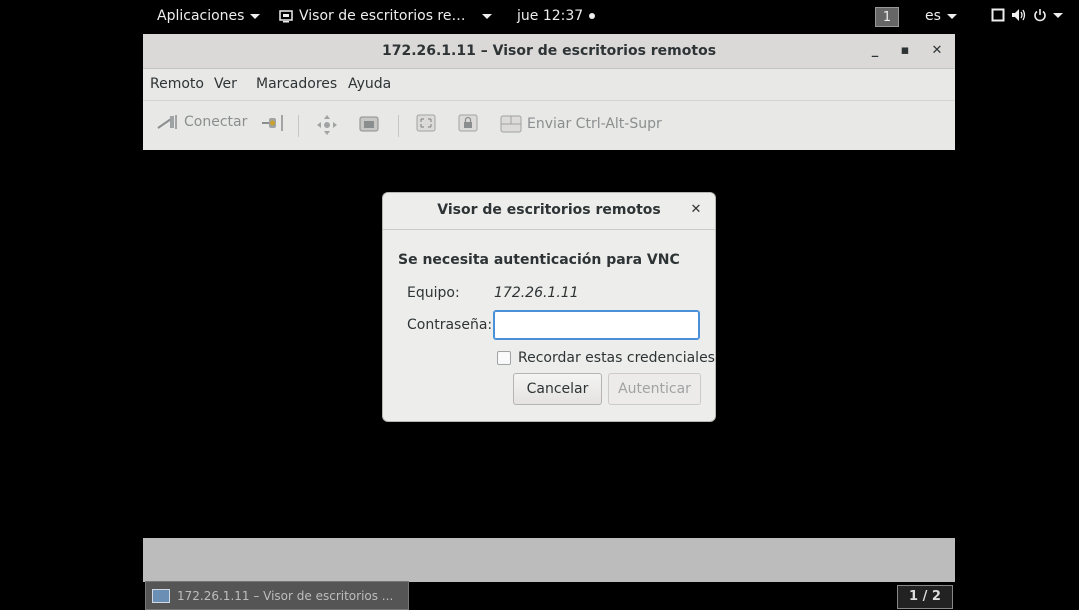  I want to click on close-button: ✕, so click(937, 51).